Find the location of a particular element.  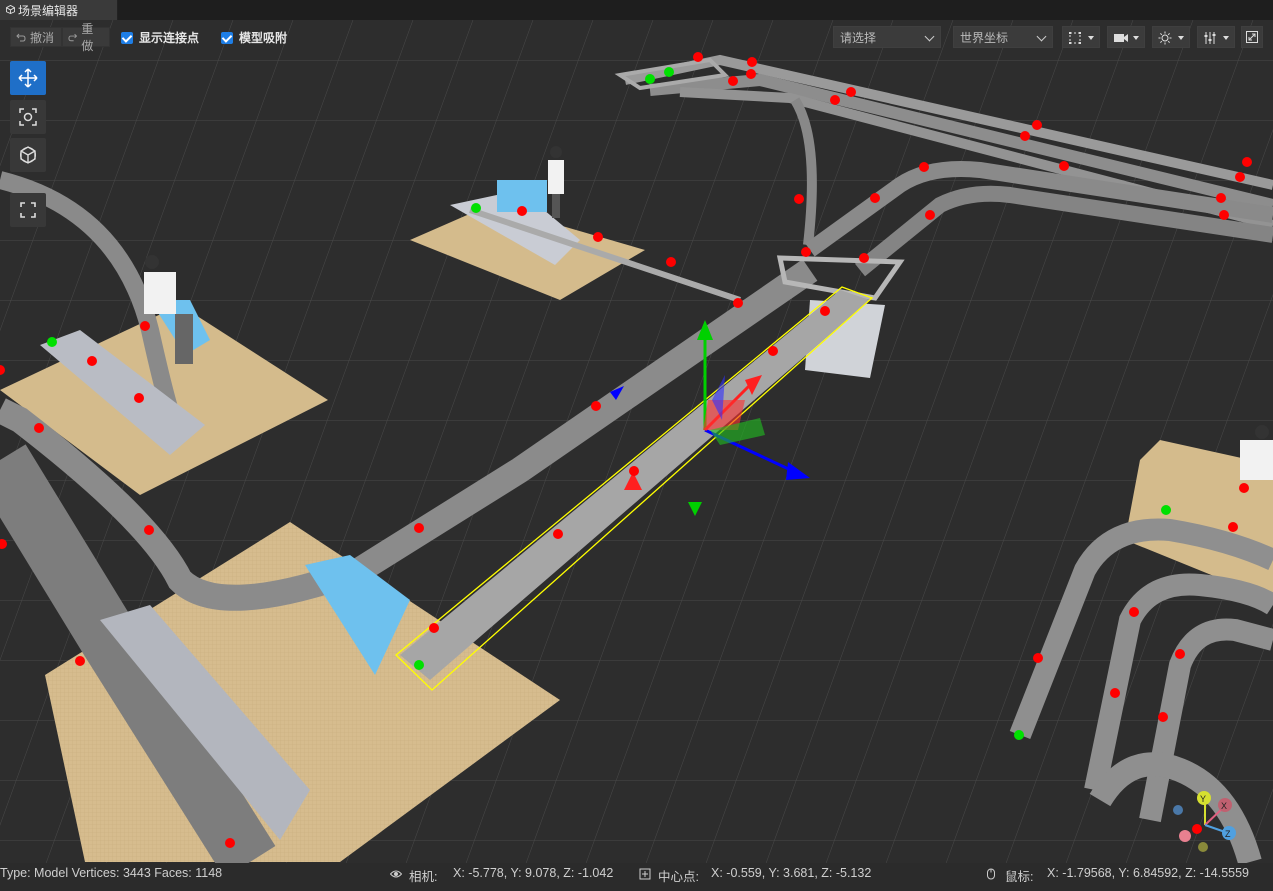

mouse-coordinates: X: -1.79568, Y: 6.84592, Z: -14.5559 is located at coordinates (1148, 873).